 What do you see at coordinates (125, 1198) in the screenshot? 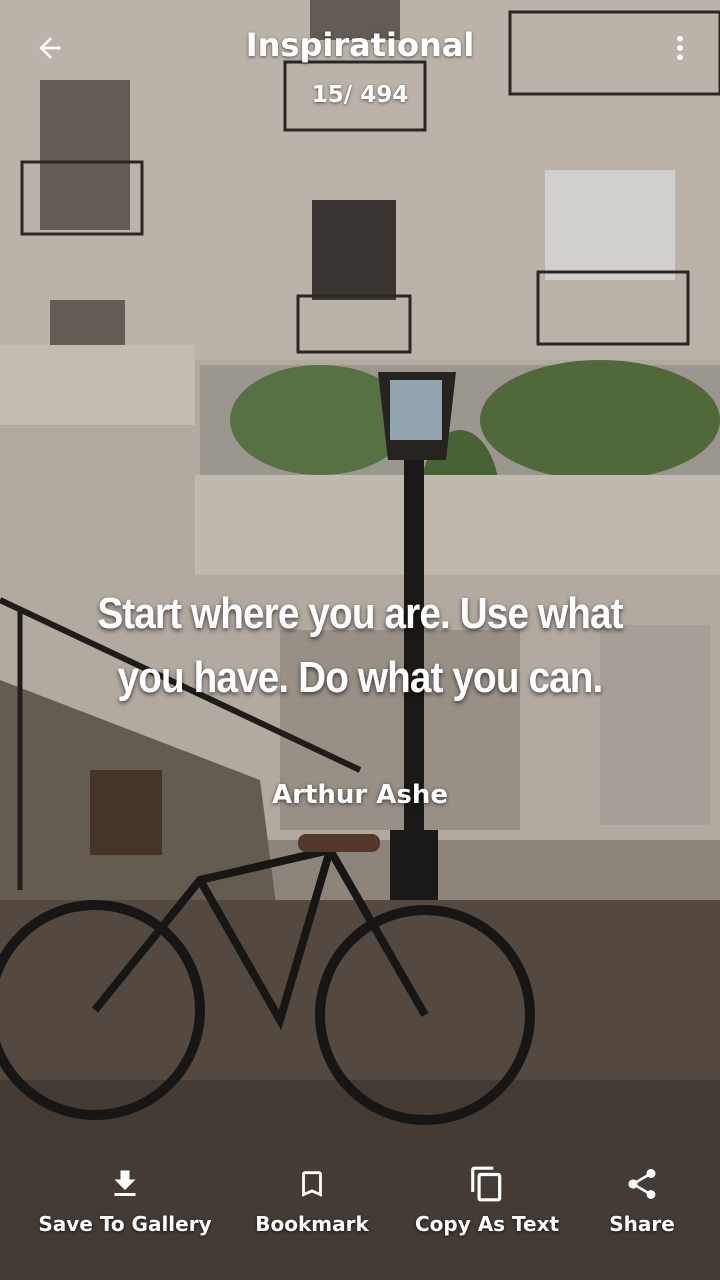
I see `save-to-gallery-button: Save To Gallery` at bounding box center [125, 1198].